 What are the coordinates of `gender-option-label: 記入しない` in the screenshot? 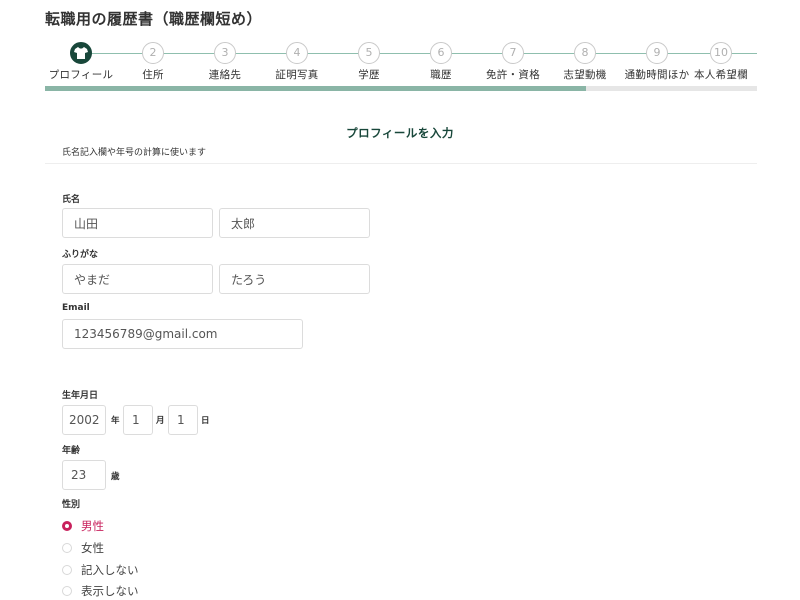 It's located at (110, 570).